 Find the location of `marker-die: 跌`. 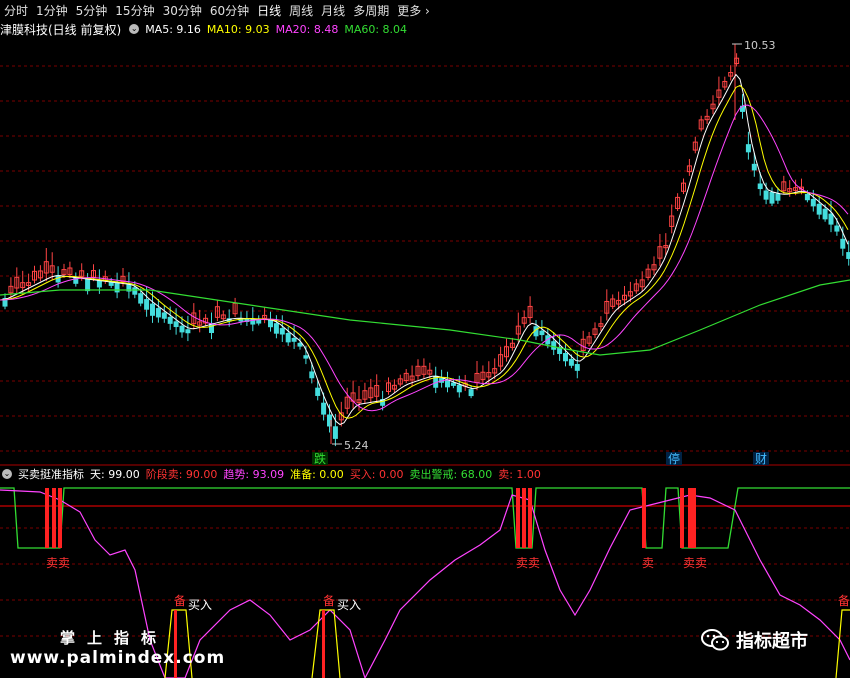

marker-die: 跌 is located at coordinates (320, 458).